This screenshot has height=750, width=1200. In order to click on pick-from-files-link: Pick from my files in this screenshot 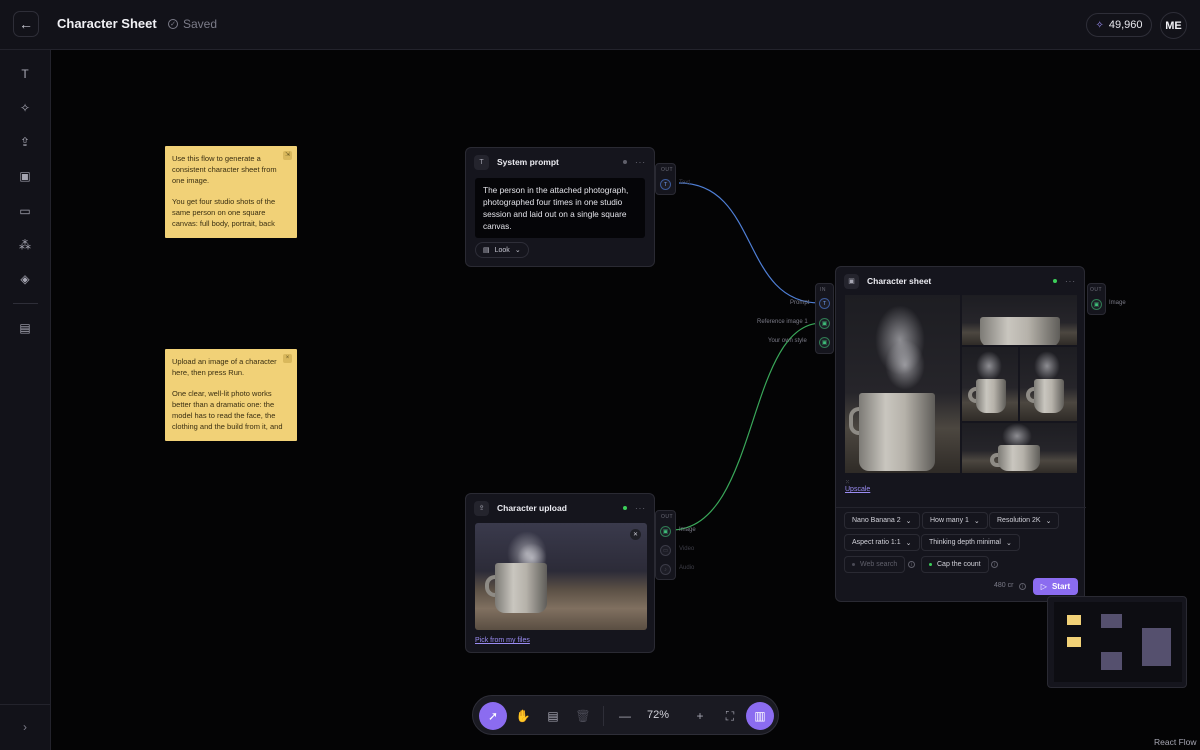, I will do `click(502, 640)`.